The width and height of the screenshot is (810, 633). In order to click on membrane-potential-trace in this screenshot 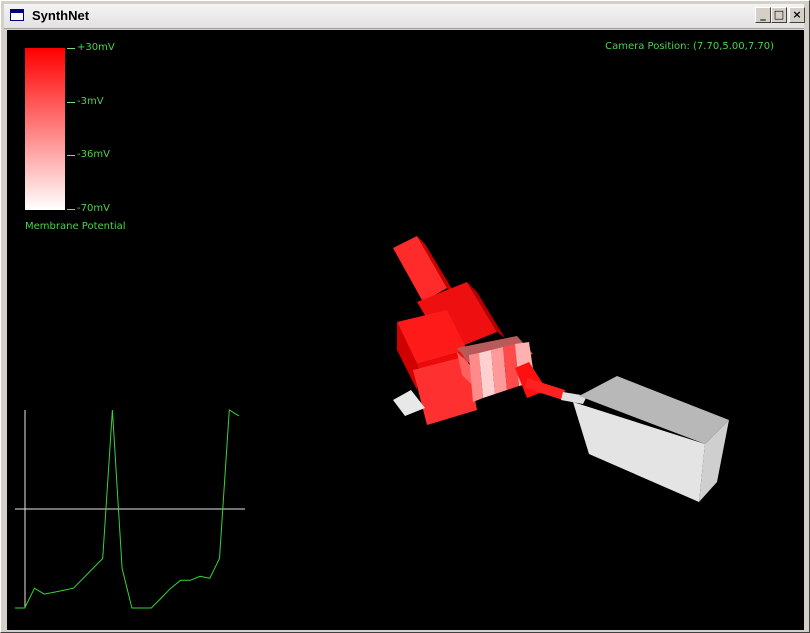, I will do `click(130, 509)`.